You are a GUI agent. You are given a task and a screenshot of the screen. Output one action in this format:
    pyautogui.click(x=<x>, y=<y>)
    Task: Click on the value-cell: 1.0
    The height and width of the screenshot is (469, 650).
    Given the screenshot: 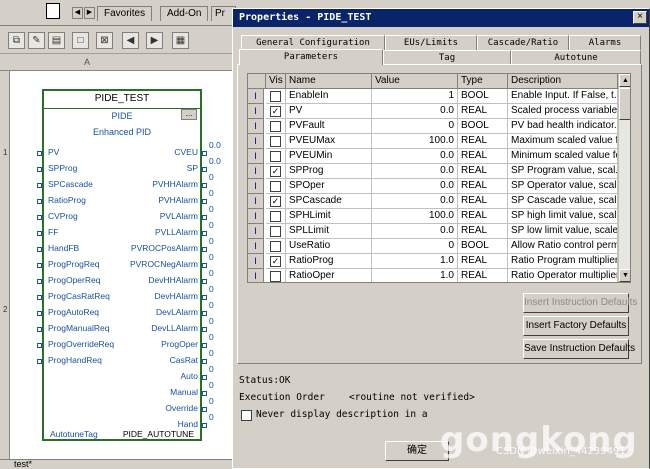 What is the action you would take?
    pyautogui.click(x=415, y=261)
    